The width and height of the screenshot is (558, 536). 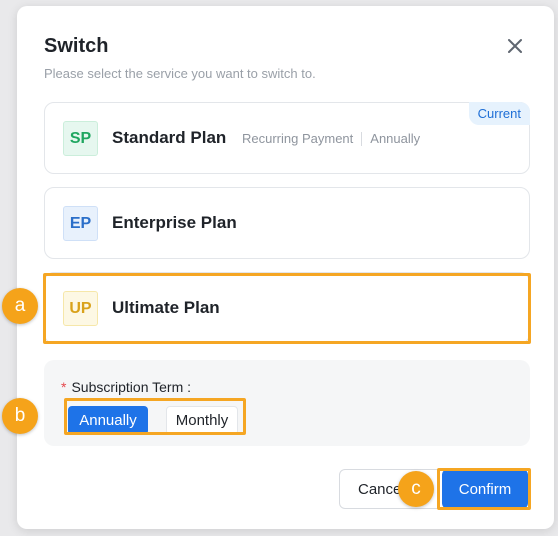 What do you see at coordinates (202, 420) in the screenshot?
I see `term-option-monthly: Monthly` at bounding box center [202, 420].